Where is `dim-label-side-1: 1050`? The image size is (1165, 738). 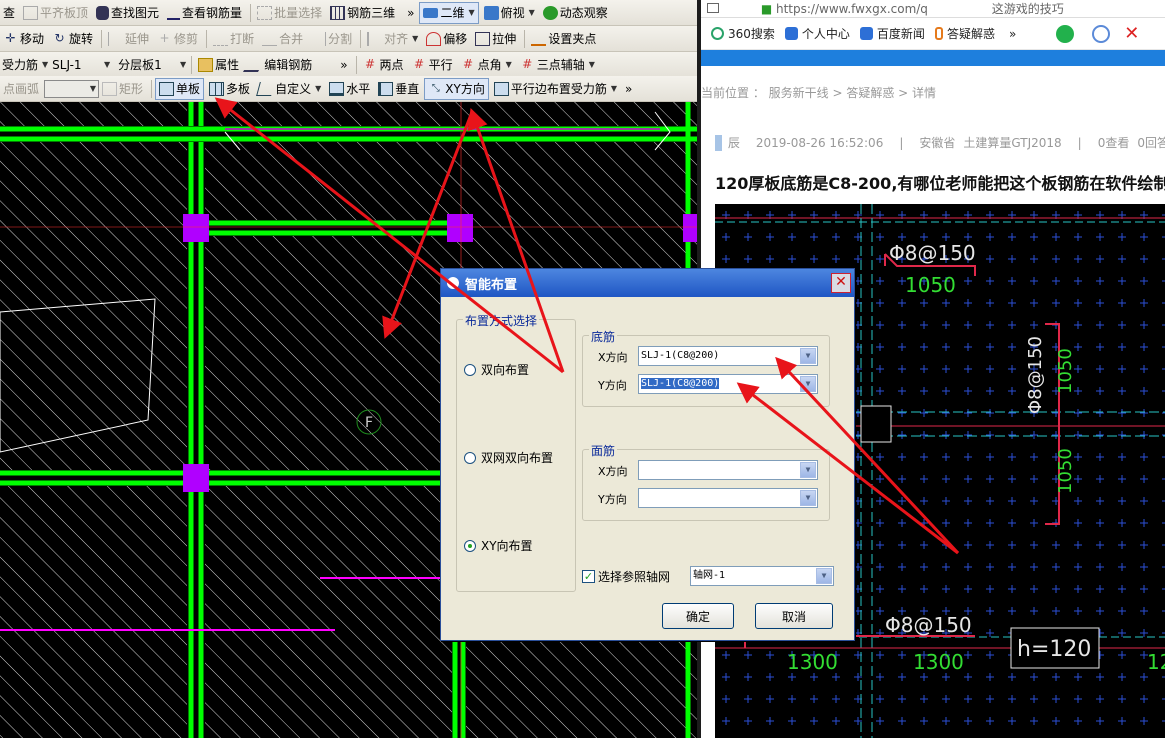 dim-label-side-1: 1050 is located at coordinates (1065, 371).